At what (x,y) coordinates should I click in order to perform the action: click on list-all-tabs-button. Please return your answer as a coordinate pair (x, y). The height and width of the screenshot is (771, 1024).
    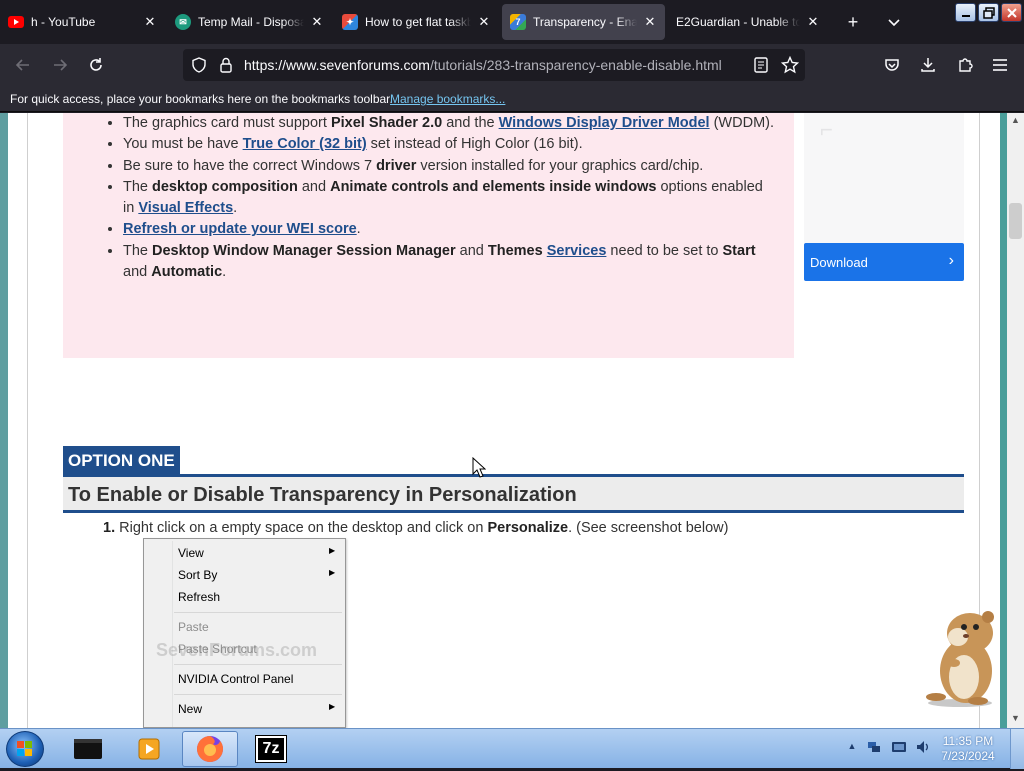
    Looking at the image, I should click on (894, 22).